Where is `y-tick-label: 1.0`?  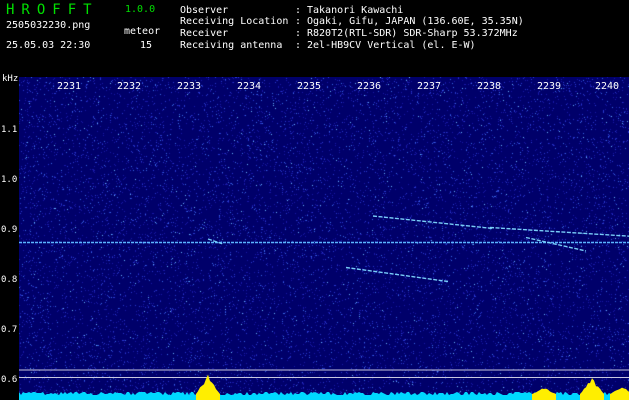 y-tick-label: 1.0 is located at coordinates (9, 180).